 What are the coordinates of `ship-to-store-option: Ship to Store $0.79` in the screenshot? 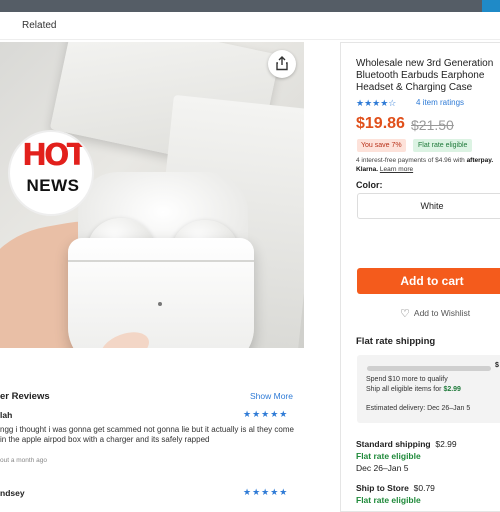 It's located at (395, 488).